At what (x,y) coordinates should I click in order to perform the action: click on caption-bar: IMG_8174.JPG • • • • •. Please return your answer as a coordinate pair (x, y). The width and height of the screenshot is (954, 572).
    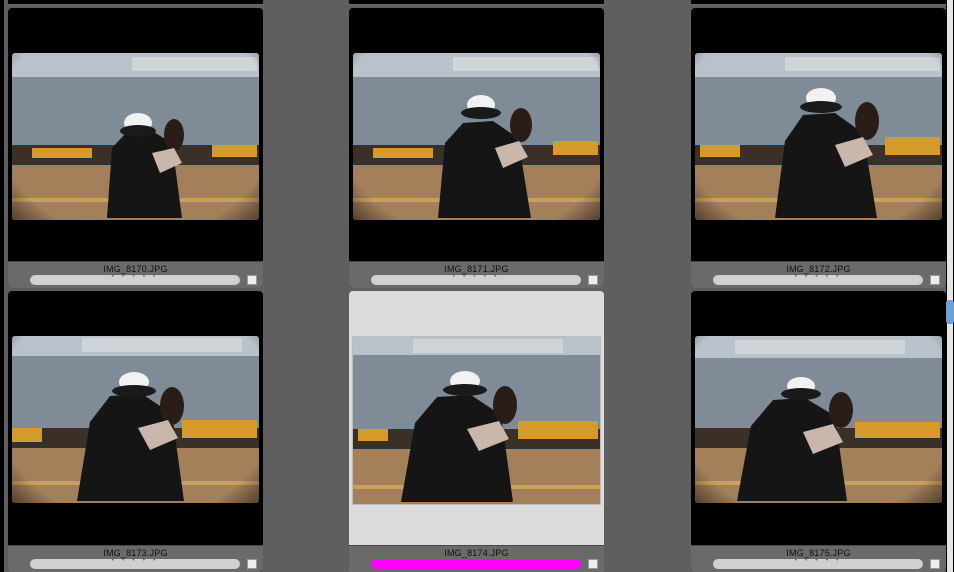
    Looking at the image, I should click on (476, 558).